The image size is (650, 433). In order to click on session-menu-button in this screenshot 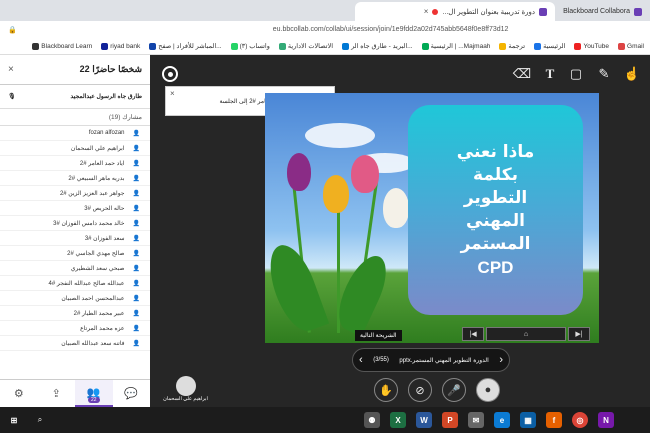, I will do `click(170, 74)`.